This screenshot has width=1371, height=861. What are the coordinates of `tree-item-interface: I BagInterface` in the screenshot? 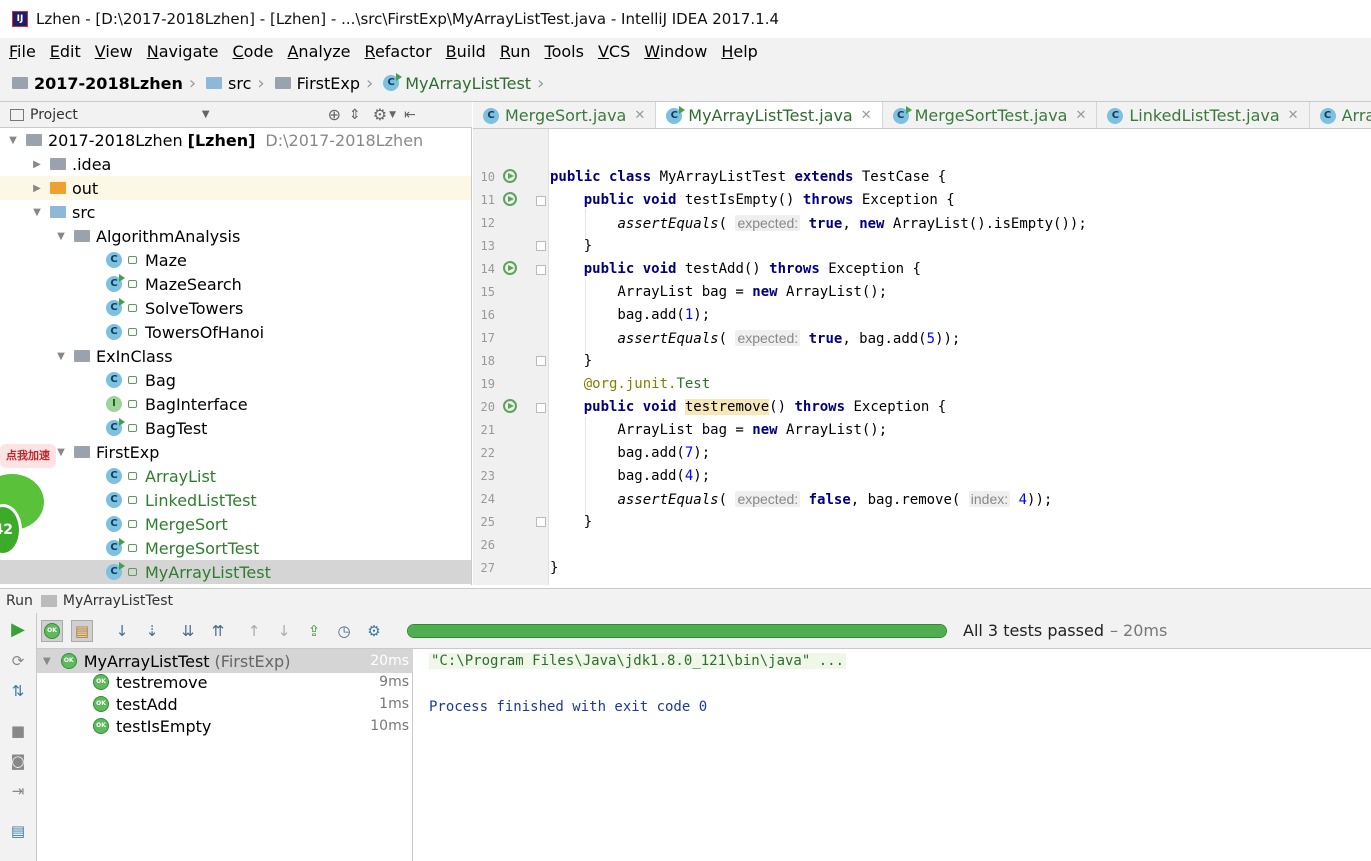 It's located at (235, 404).